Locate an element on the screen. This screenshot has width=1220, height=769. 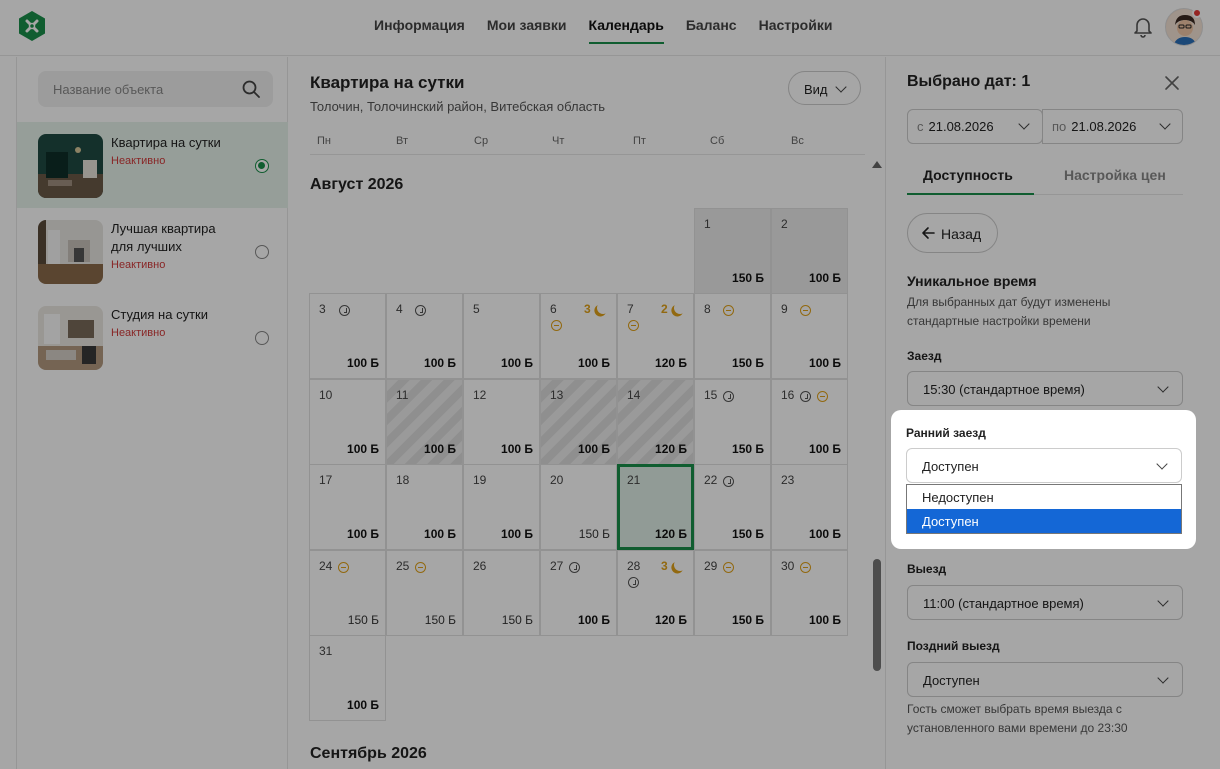
early-checkin-label: Ранний заезд is located at coordinates (946, 433).